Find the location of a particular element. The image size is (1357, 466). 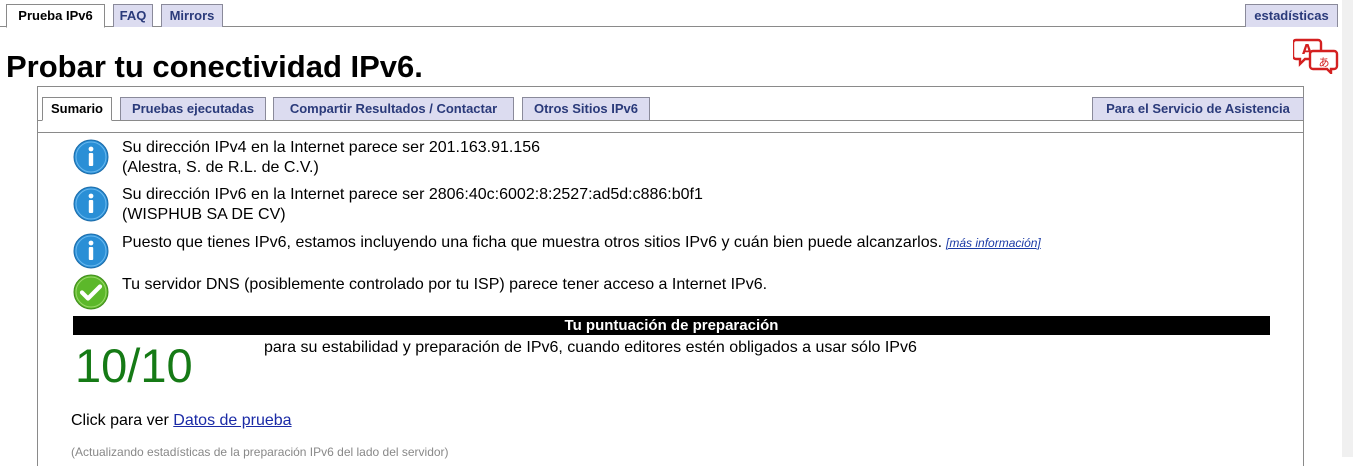

tab-prueba-ipv6: Prueba IPv6 is located at coordinates (55, 16).